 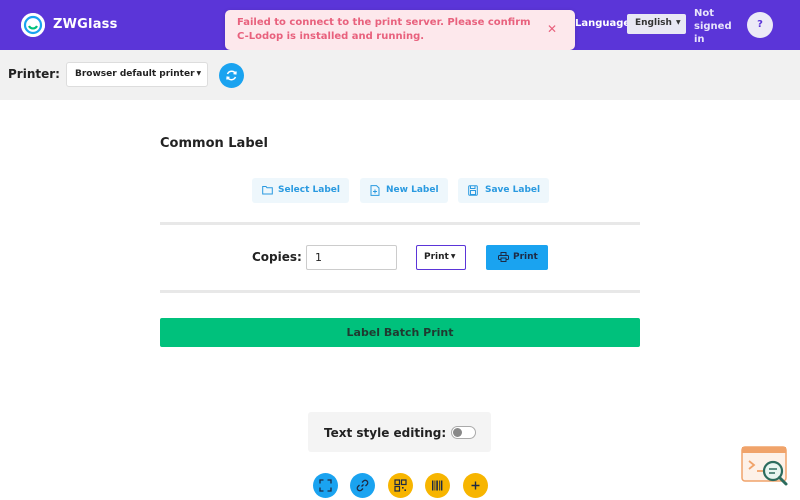 I want to click on brand-name: ZWGlass, so click(x=85, y=24).